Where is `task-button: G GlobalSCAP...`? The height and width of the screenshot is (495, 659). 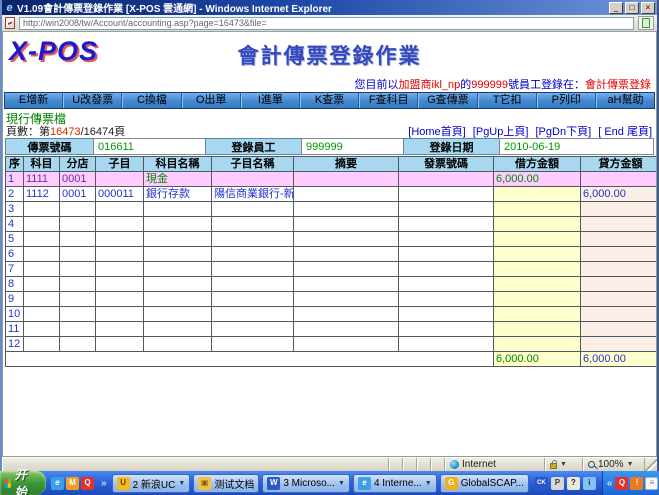 task-button: G GlobalSCAP... is located at coordinates (484, 483).